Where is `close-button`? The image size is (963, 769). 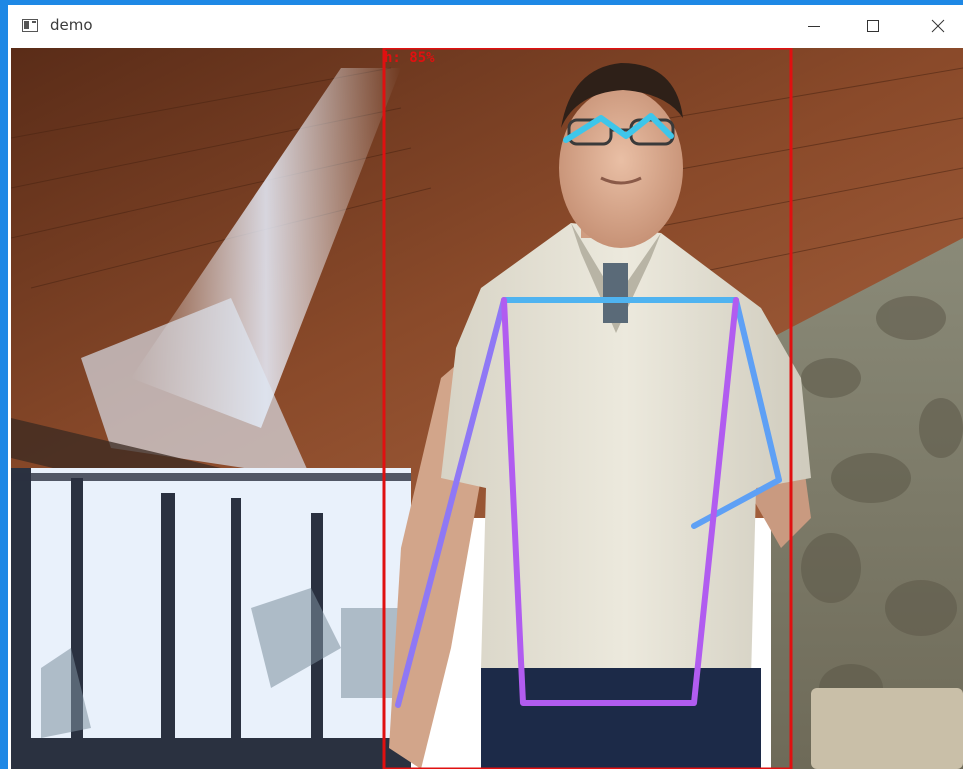 close-button is located at coordinates (938, 26).